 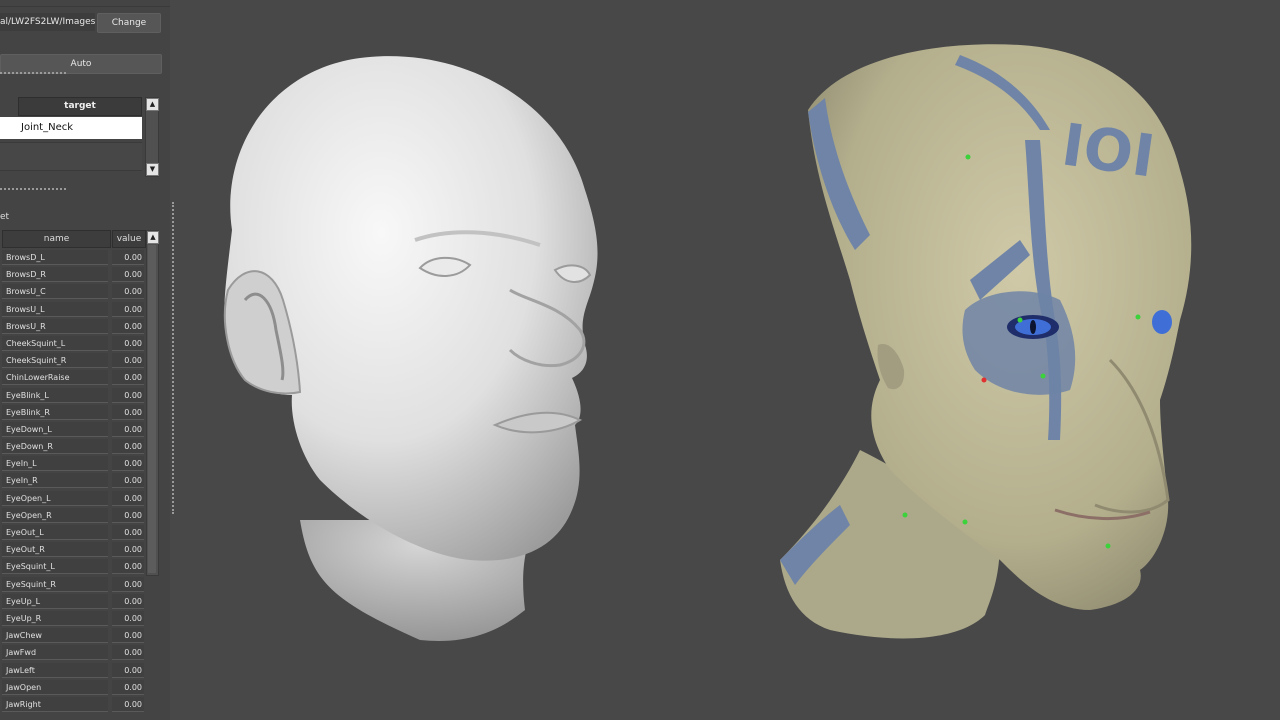 I want to click on morph-scrollbar: ▲, so click(x=152, y=403).